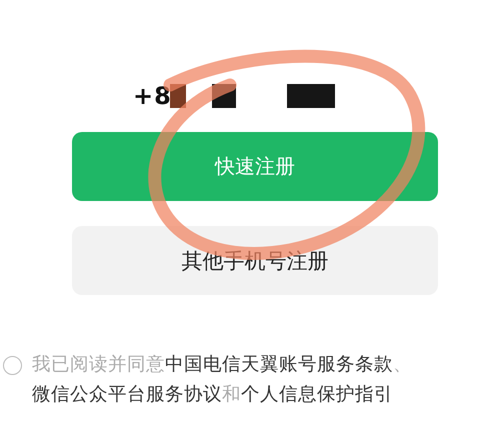  Describe the element at coordinates (255, 260) in the screenshot. I see `other-number-button: 其他手机号注册` at that location.